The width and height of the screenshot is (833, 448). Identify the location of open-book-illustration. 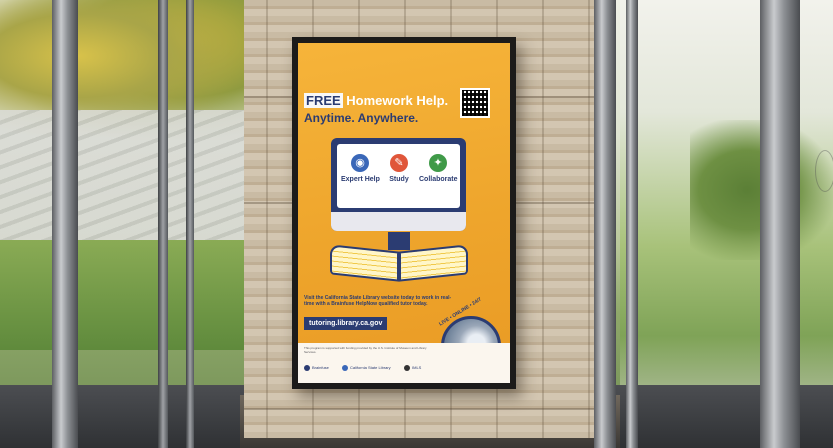
(399, 263).